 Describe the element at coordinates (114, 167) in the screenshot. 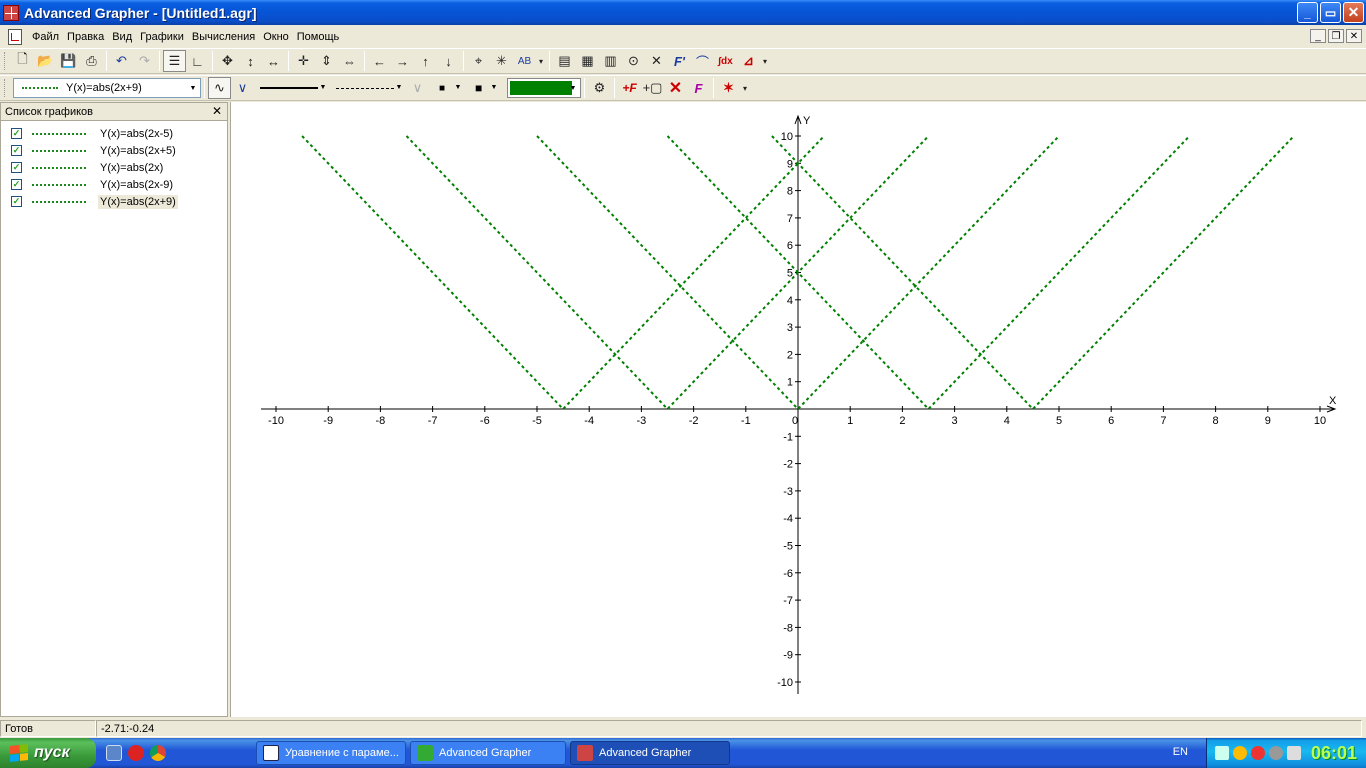

I see `graph-list-item: ✓ Y(x)=abs(2x)` at that location.